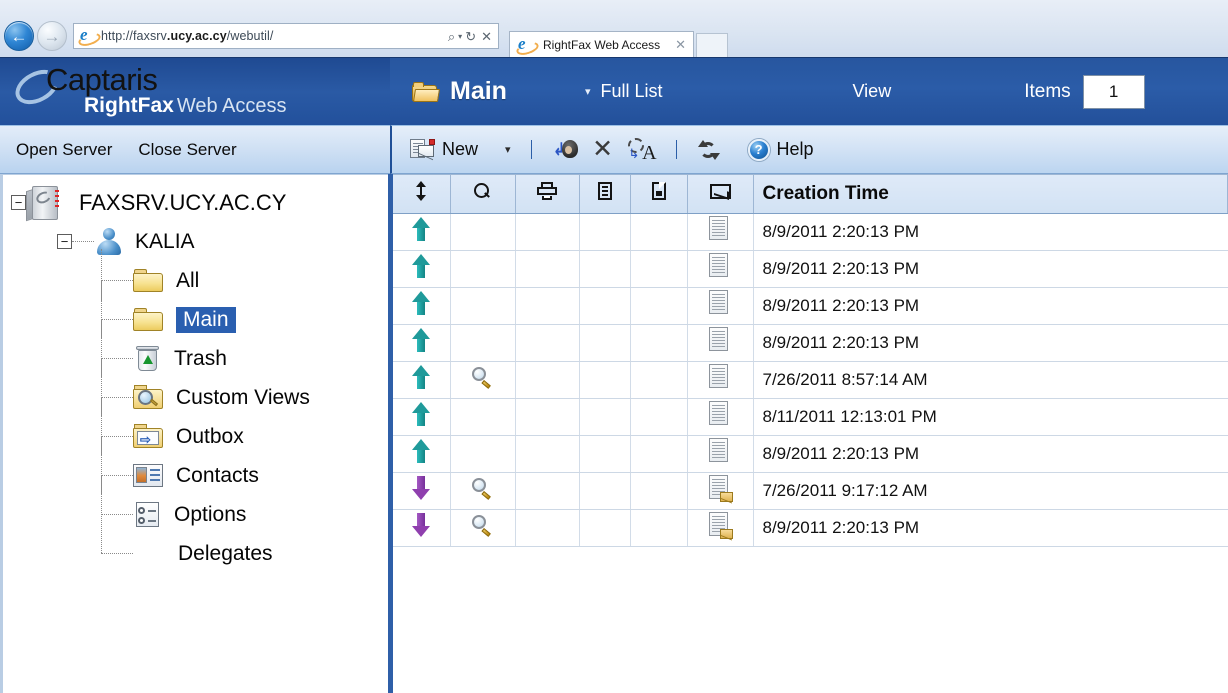 This screenshot has width=1228, height=693. I want to click on document-envelope-icon, so click(720, 491).